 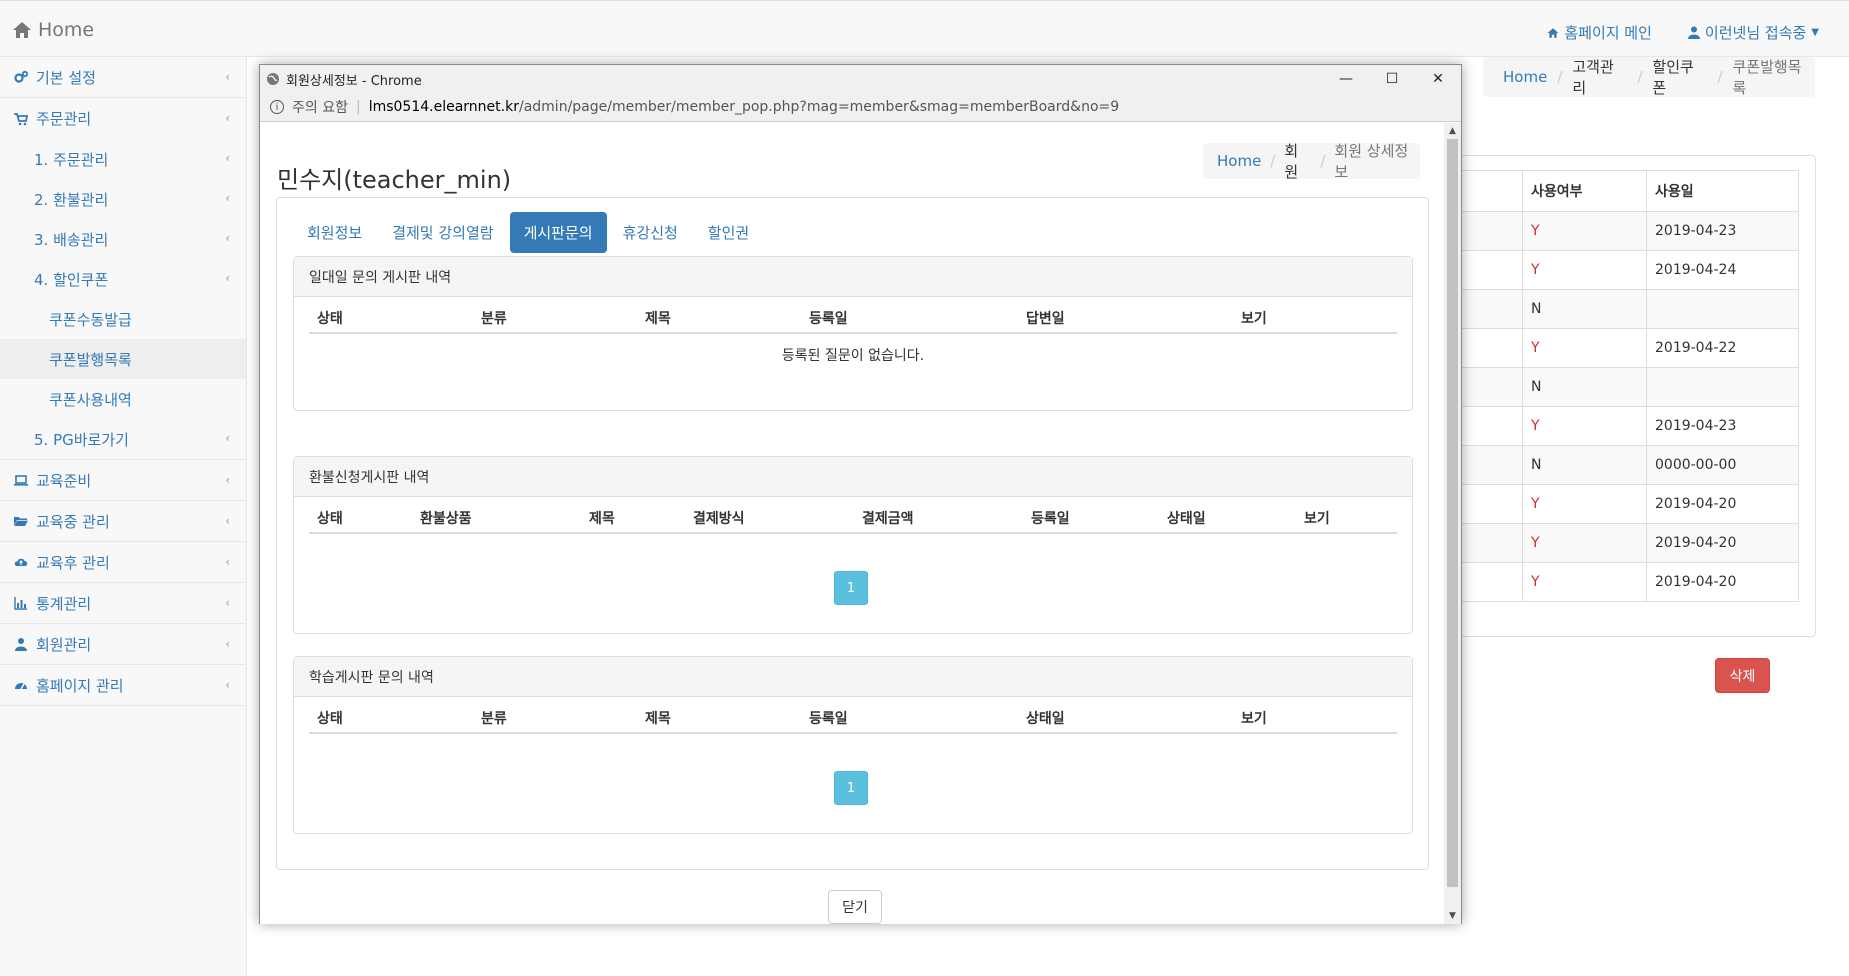 What do you see at coordinates (1452, 131) in the screenshot?
I see `scroll-up-arrow-icon: ▲` at bounding box center [1452, 131].